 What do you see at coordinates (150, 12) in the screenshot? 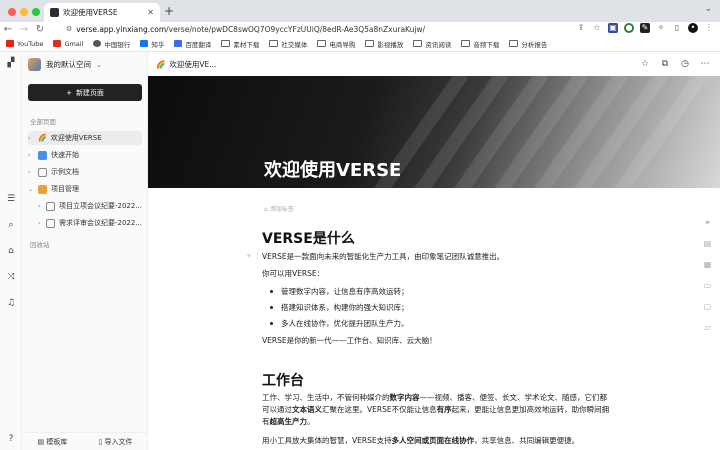
I see `close-tab-icon: ✕` at bounding box center [150, 12].